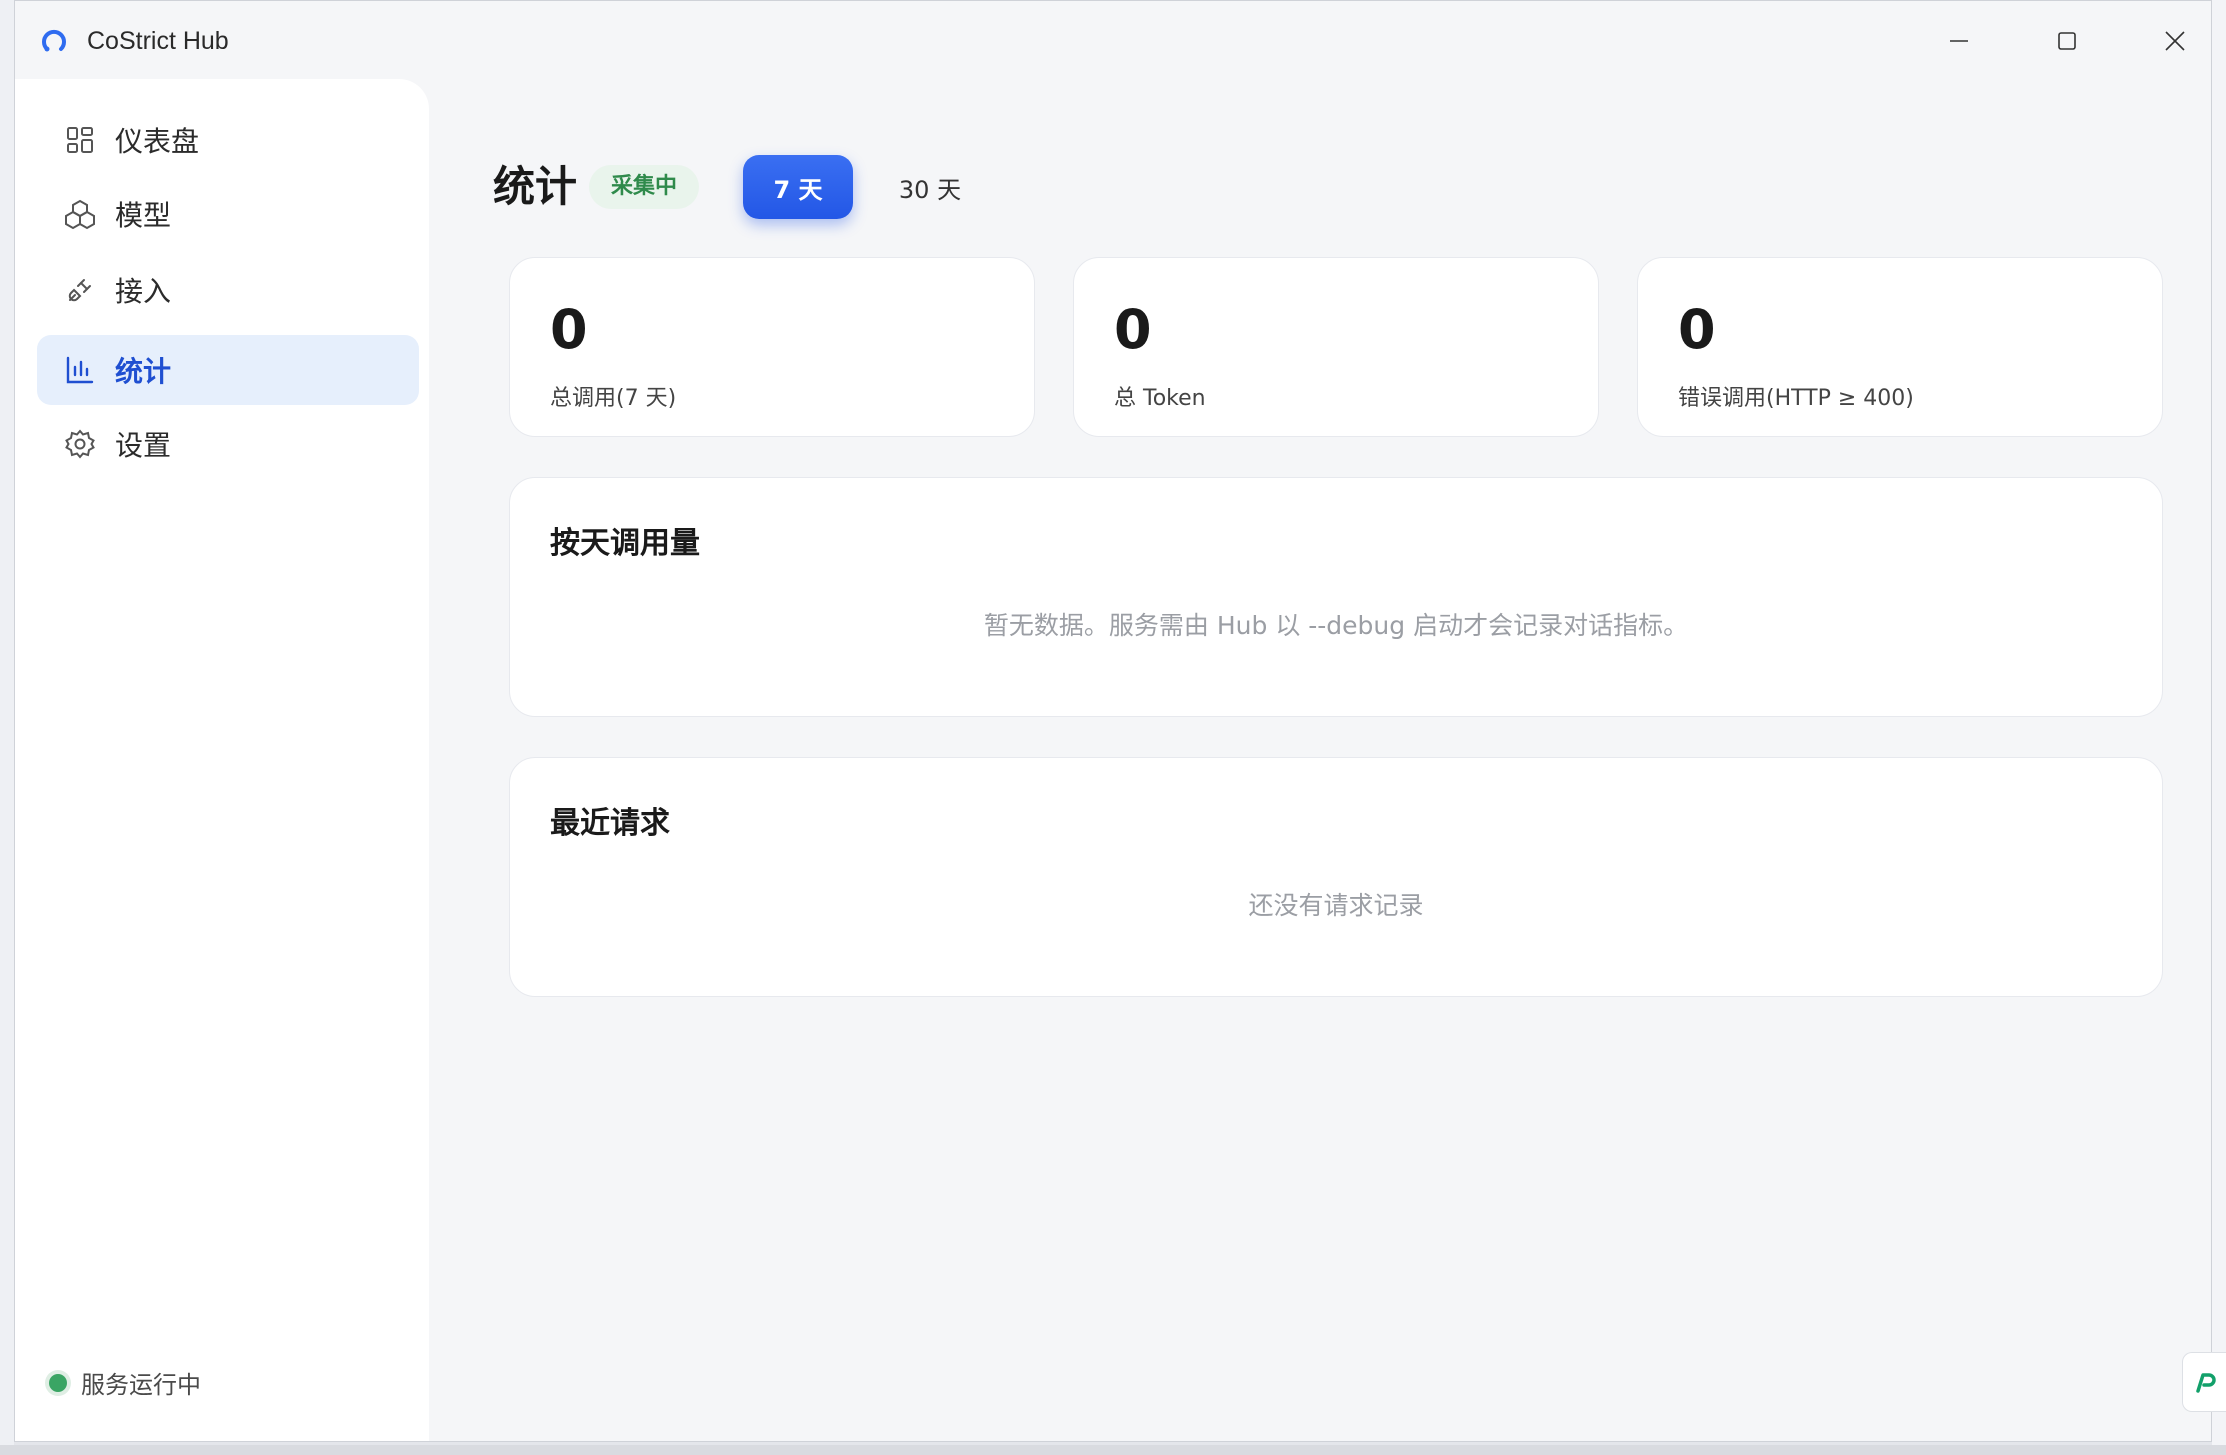  What do you see at coordinates (158, 41) in the screenshot?
I see `window-title: CoStrict Hub` at bounding box center [158, 41].